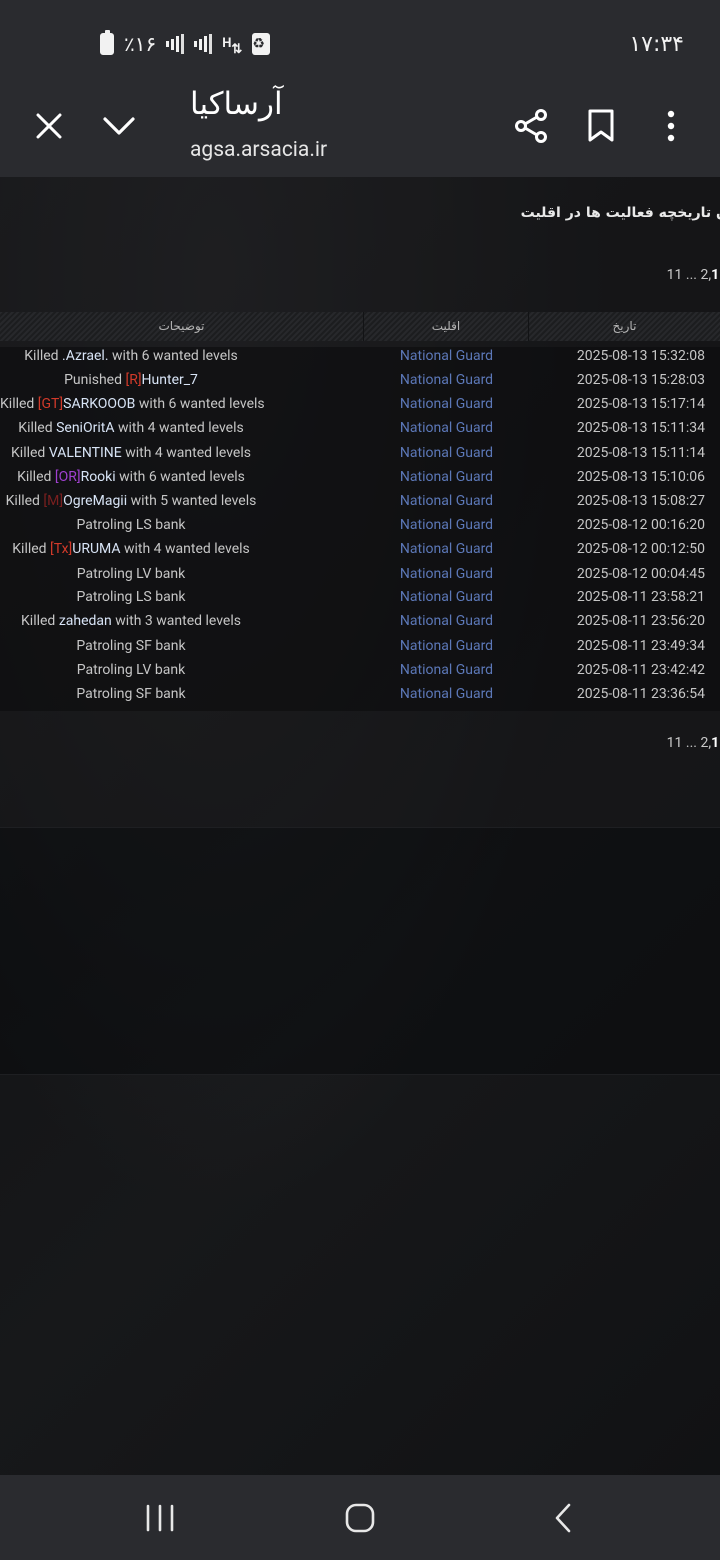 Image resolution: width=720 pixels, height=1560 pixels. I want to click on column-header-description: توضیحات, so click(182, 326).